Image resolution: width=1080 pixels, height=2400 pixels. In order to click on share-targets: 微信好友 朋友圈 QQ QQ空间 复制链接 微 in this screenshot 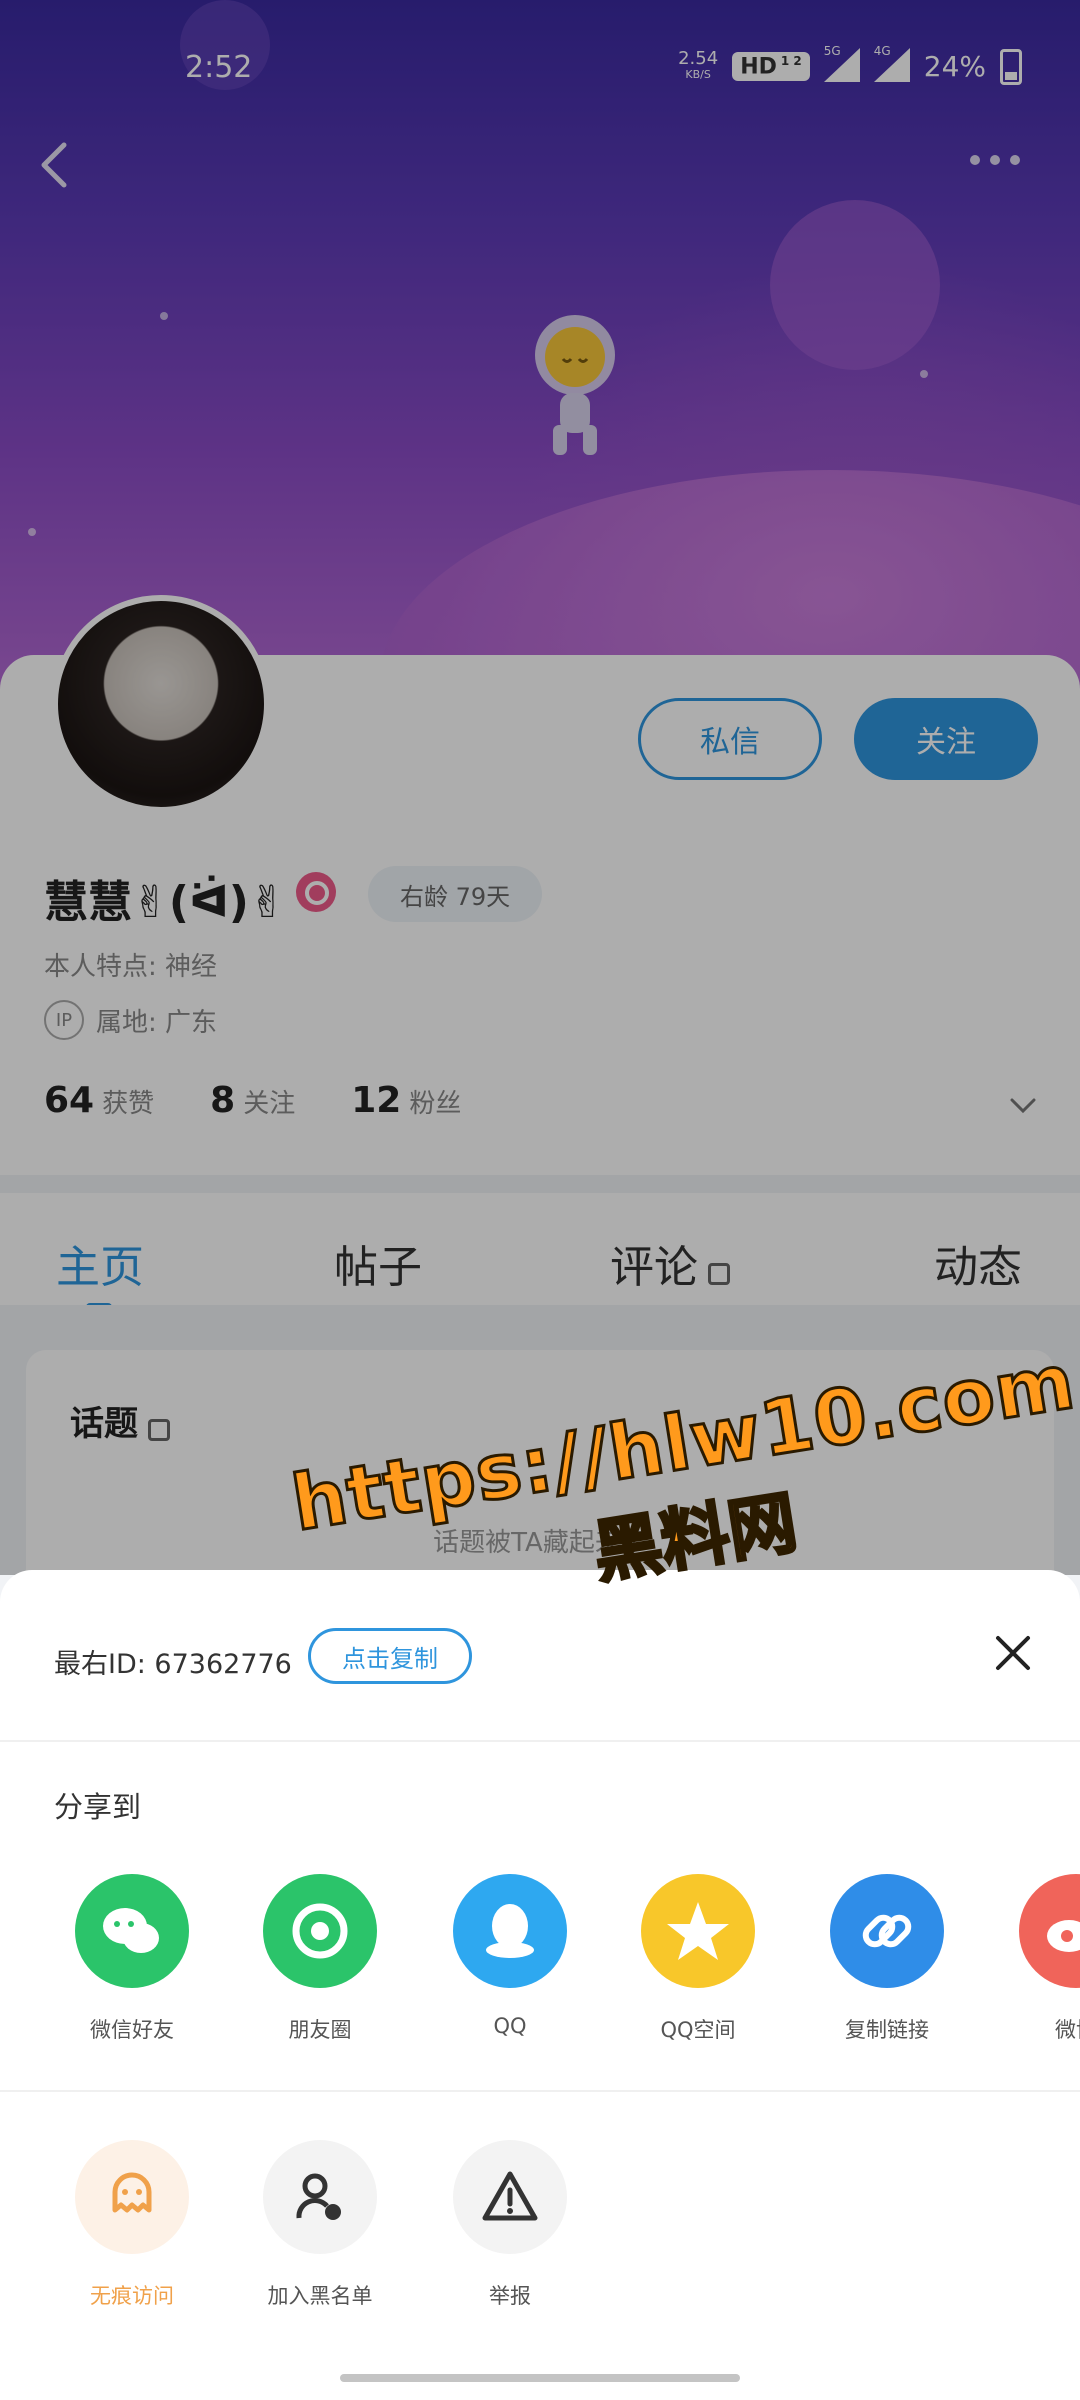, I will do `click(540, 1959)`.